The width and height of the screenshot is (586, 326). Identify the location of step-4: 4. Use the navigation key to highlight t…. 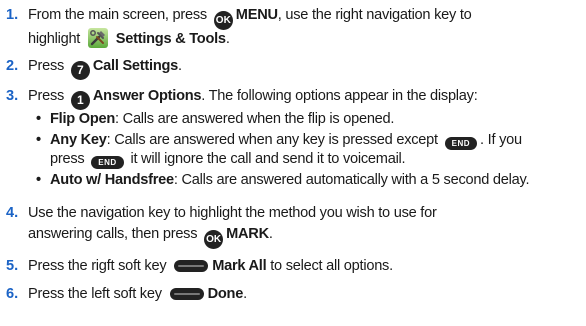
(293, 226).